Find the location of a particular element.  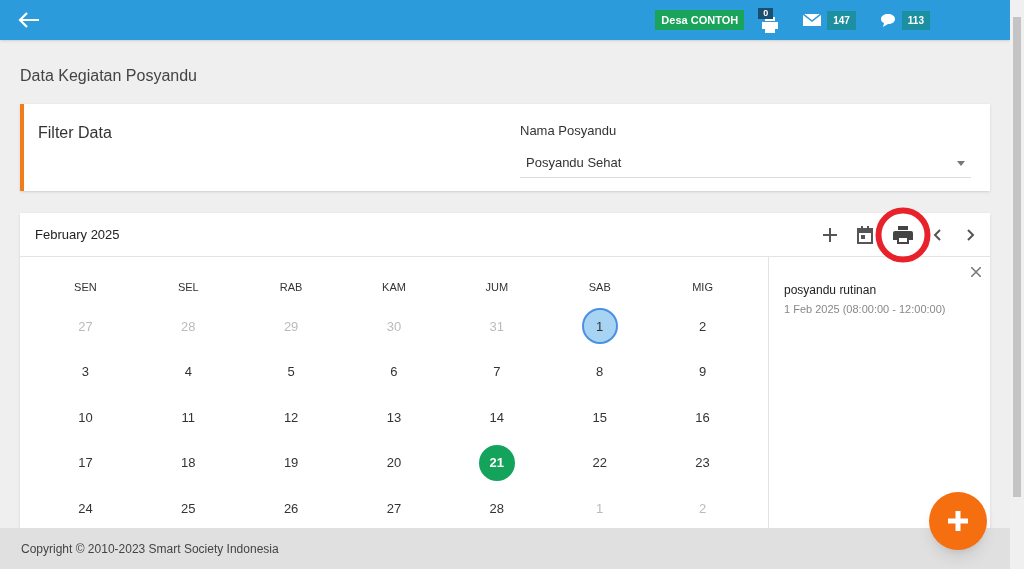

calendar-day: 28 is located at coordinates (496, 508).